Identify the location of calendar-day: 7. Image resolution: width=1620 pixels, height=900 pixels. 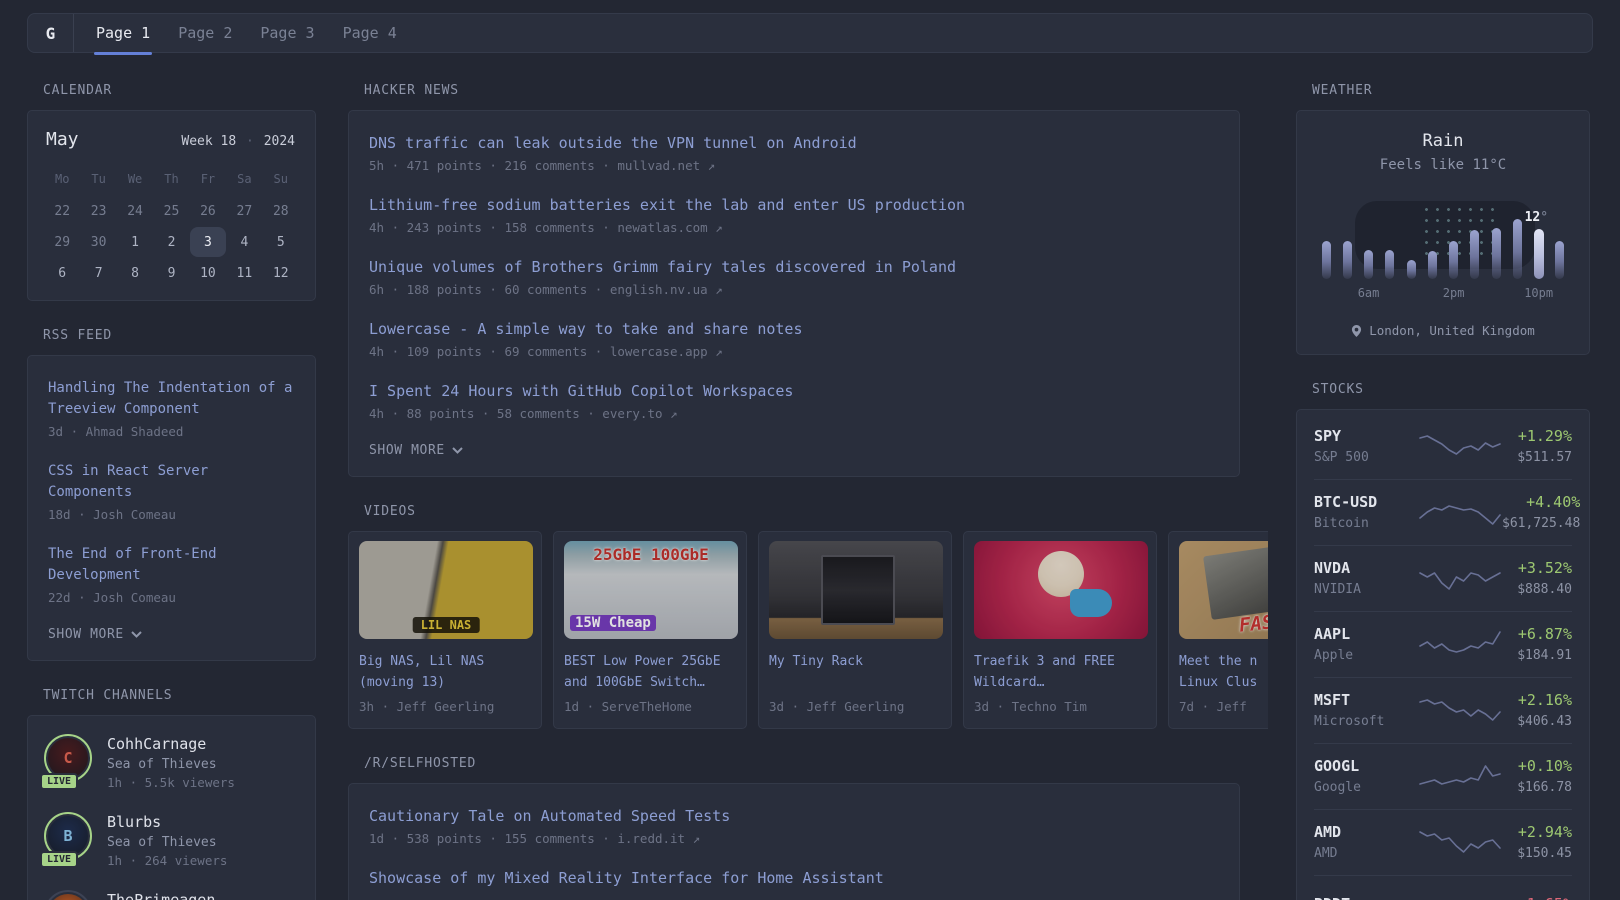
(98, 273).